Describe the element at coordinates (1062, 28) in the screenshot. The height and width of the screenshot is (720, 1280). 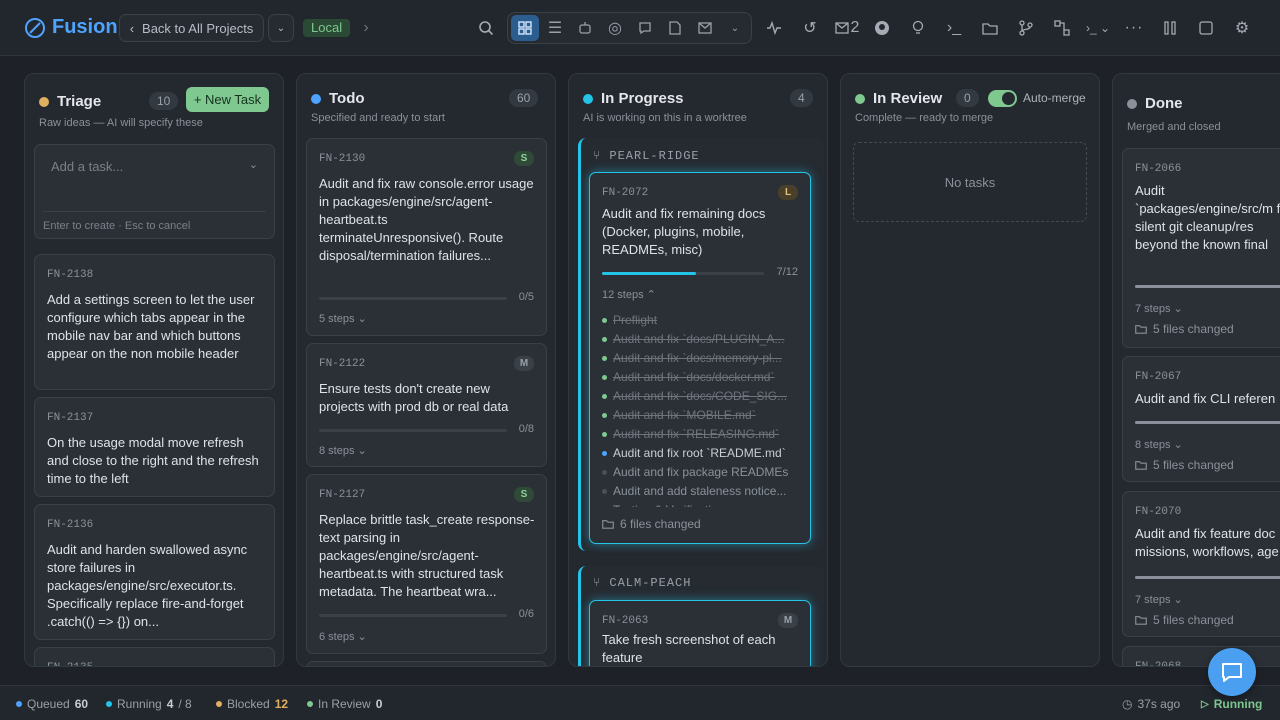
I see `workflow-icon` at that location.